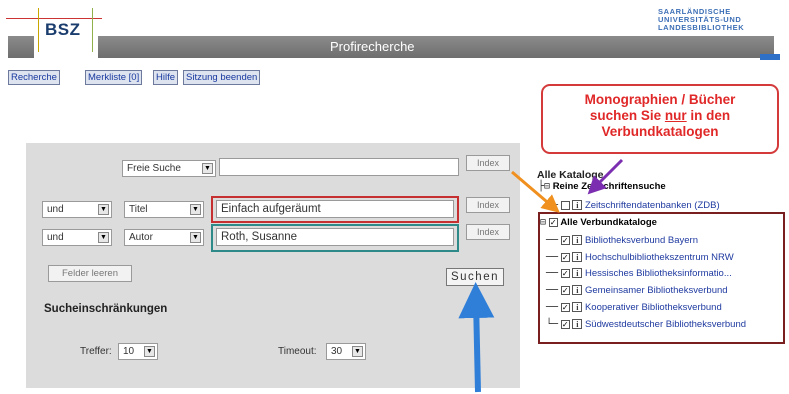 The height and width of the screenshot is (394, 789). I want to click on catalog-link: Bibliotheksverbund Bayern, so click(641, 240).